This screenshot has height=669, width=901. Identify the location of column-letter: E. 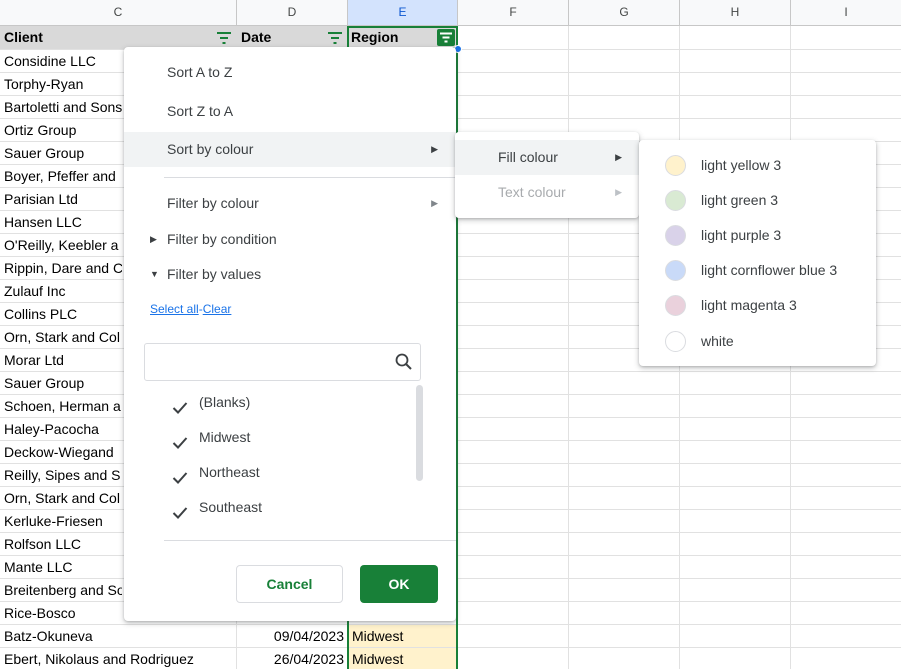
(402, 12).